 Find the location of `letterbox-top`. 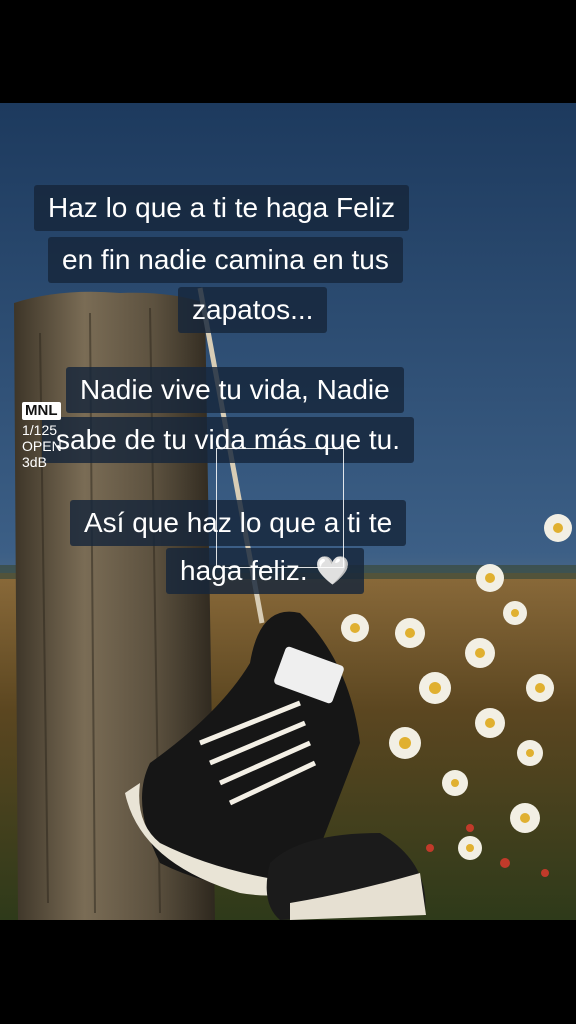

letterbox-top is located at coordinates (288, 51).